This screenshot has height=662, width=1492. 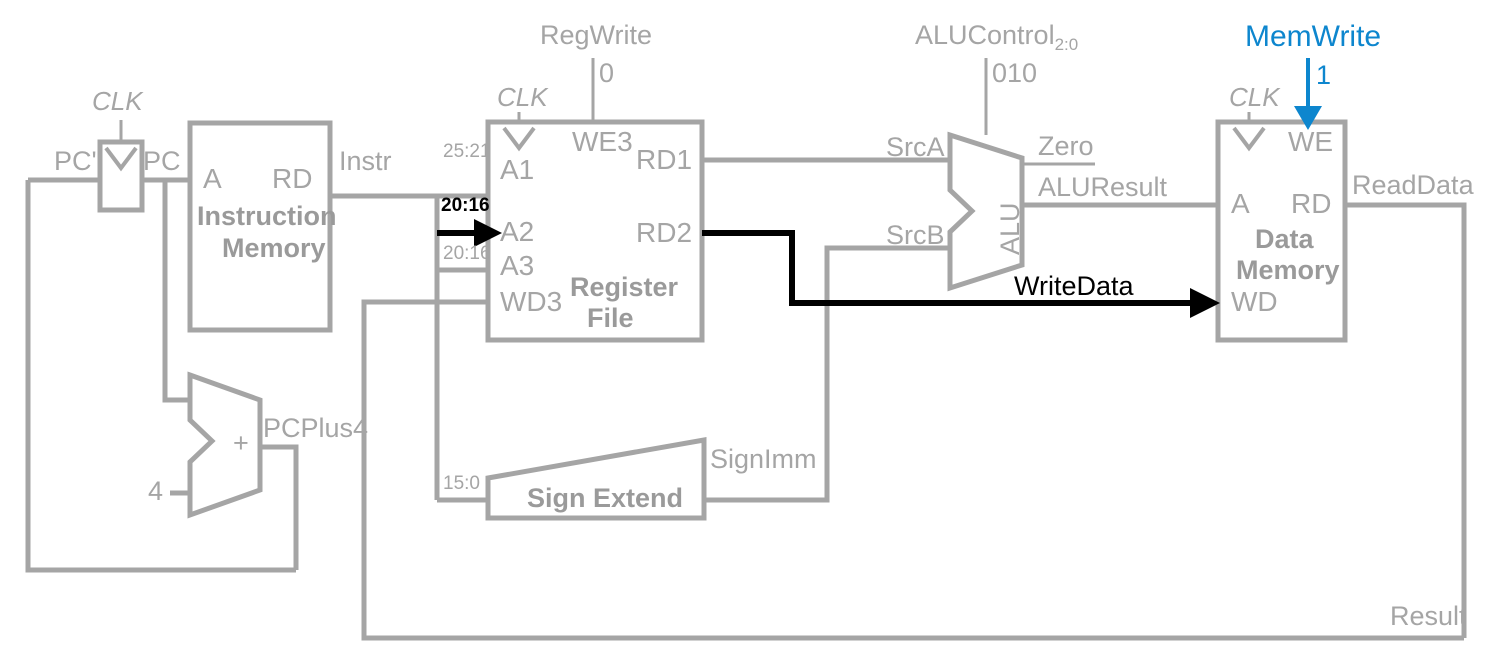 What do you see at coordinates (121, 176) in the screenshot?
I see `pc-register-box` at bounding box center [121, 176].